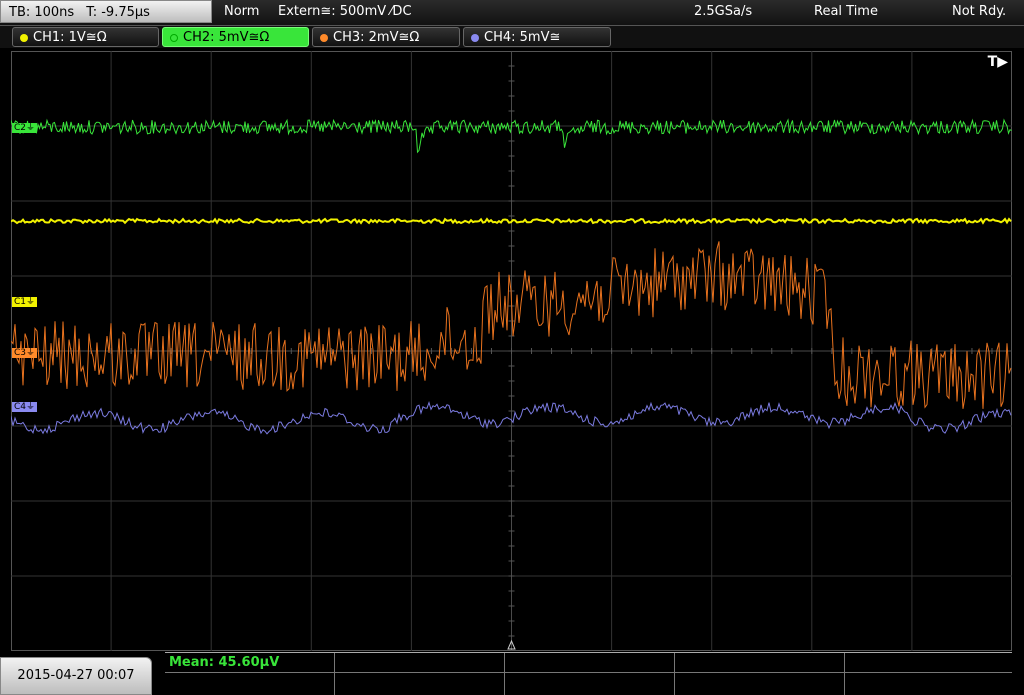  I want to click on sample-rate: 2.5GSa/s, so click(723, 11).